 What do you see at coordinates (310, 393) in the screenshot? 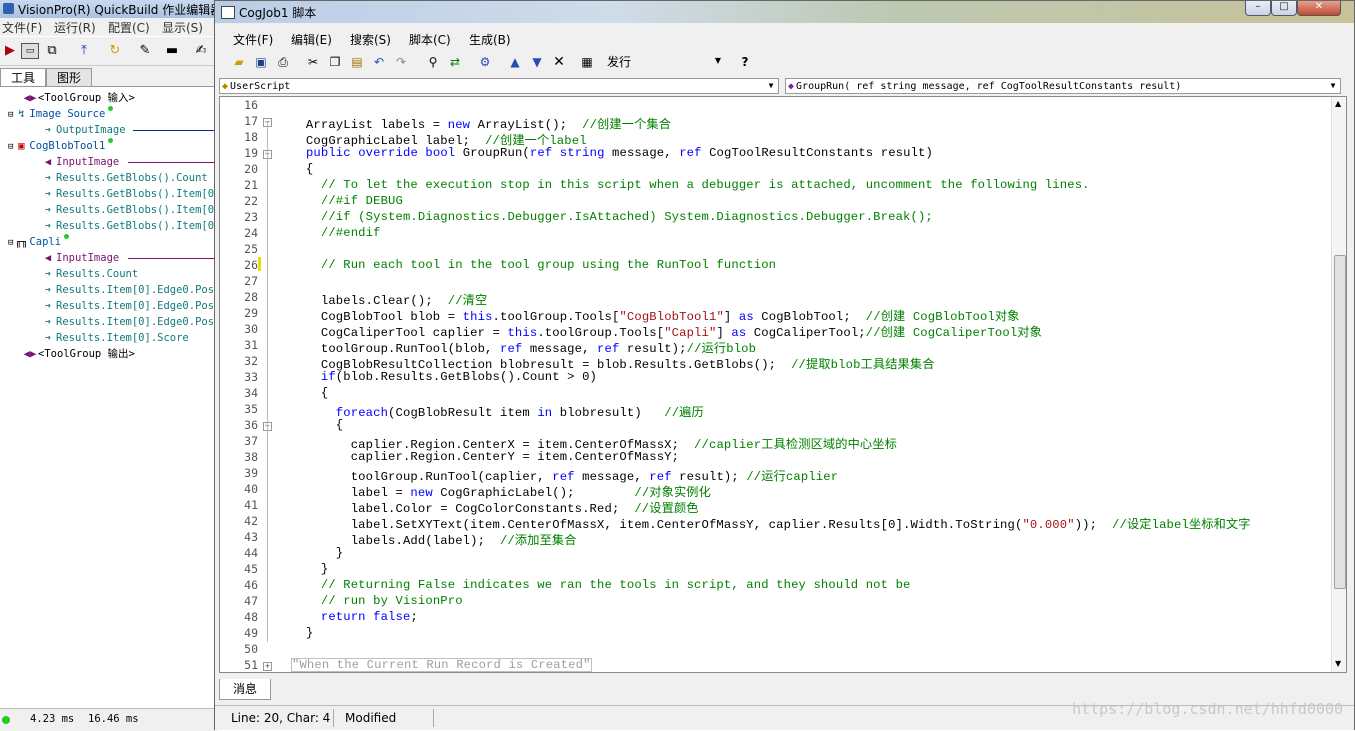
I see `code-line: {` at bounding box center [310, 393].